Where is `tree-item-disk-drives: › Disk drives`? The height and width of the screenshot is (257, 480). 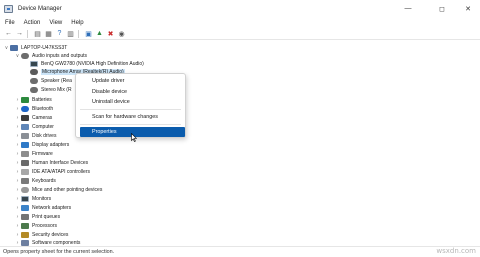
tree-item-disk-drives: › Disk drives is located at coordinates (35, 136).